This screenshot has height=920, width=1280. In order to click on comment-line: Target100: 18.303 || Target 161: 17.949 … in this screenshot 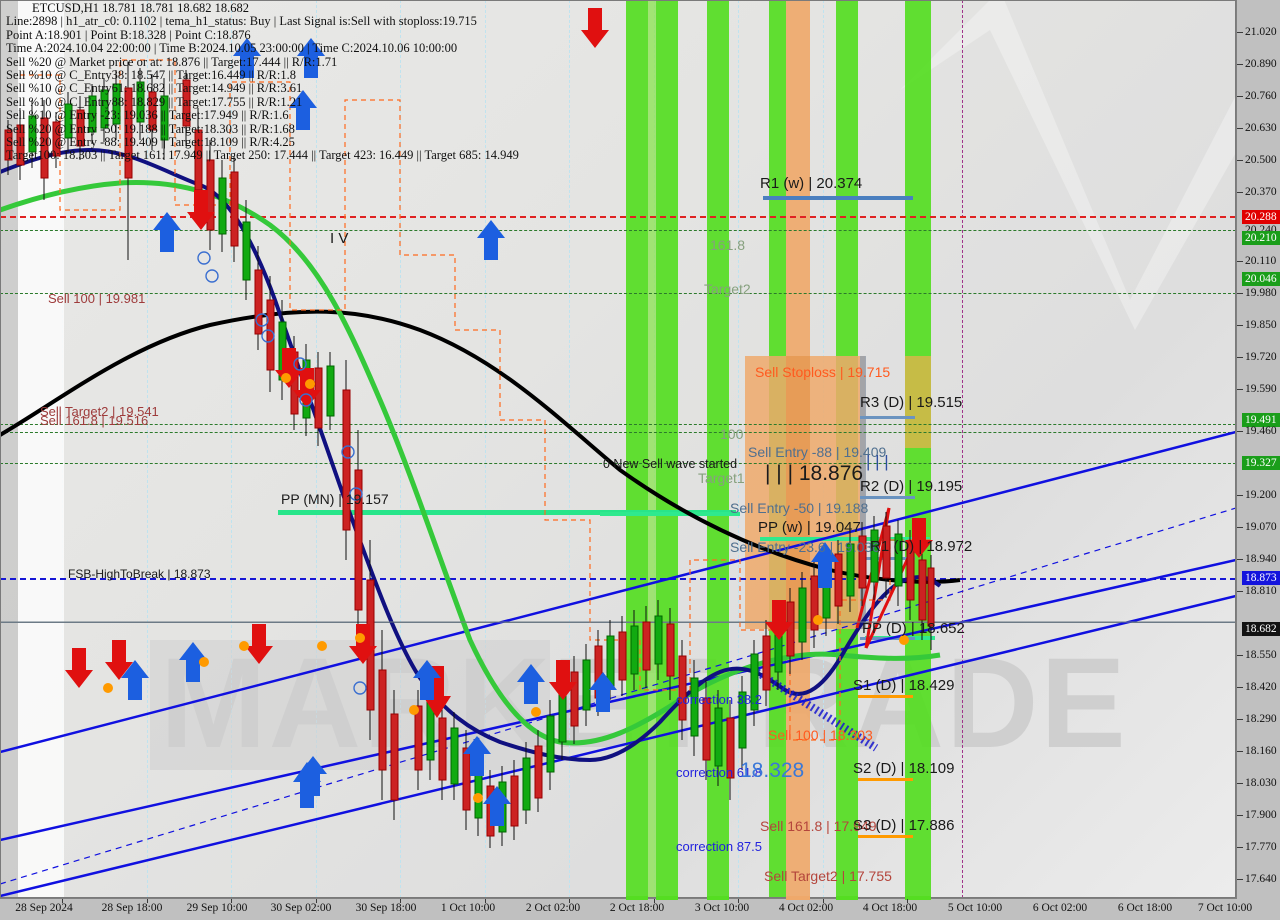, I will do `click(262, 155)`.